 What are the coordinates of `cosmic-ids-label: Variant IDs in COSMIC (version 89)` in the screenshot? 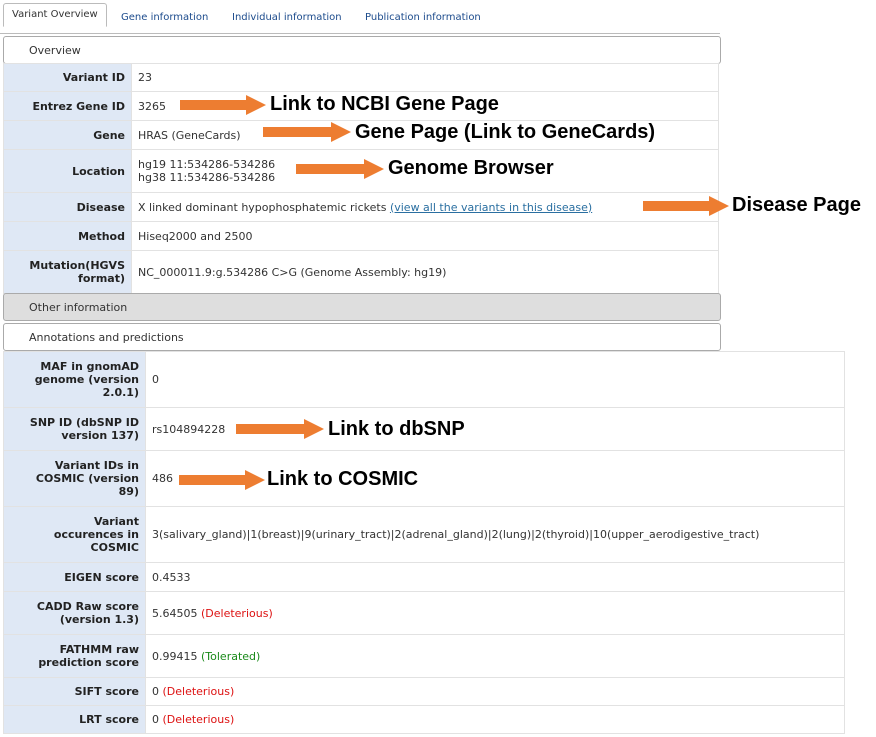 It's located at (74, 478).